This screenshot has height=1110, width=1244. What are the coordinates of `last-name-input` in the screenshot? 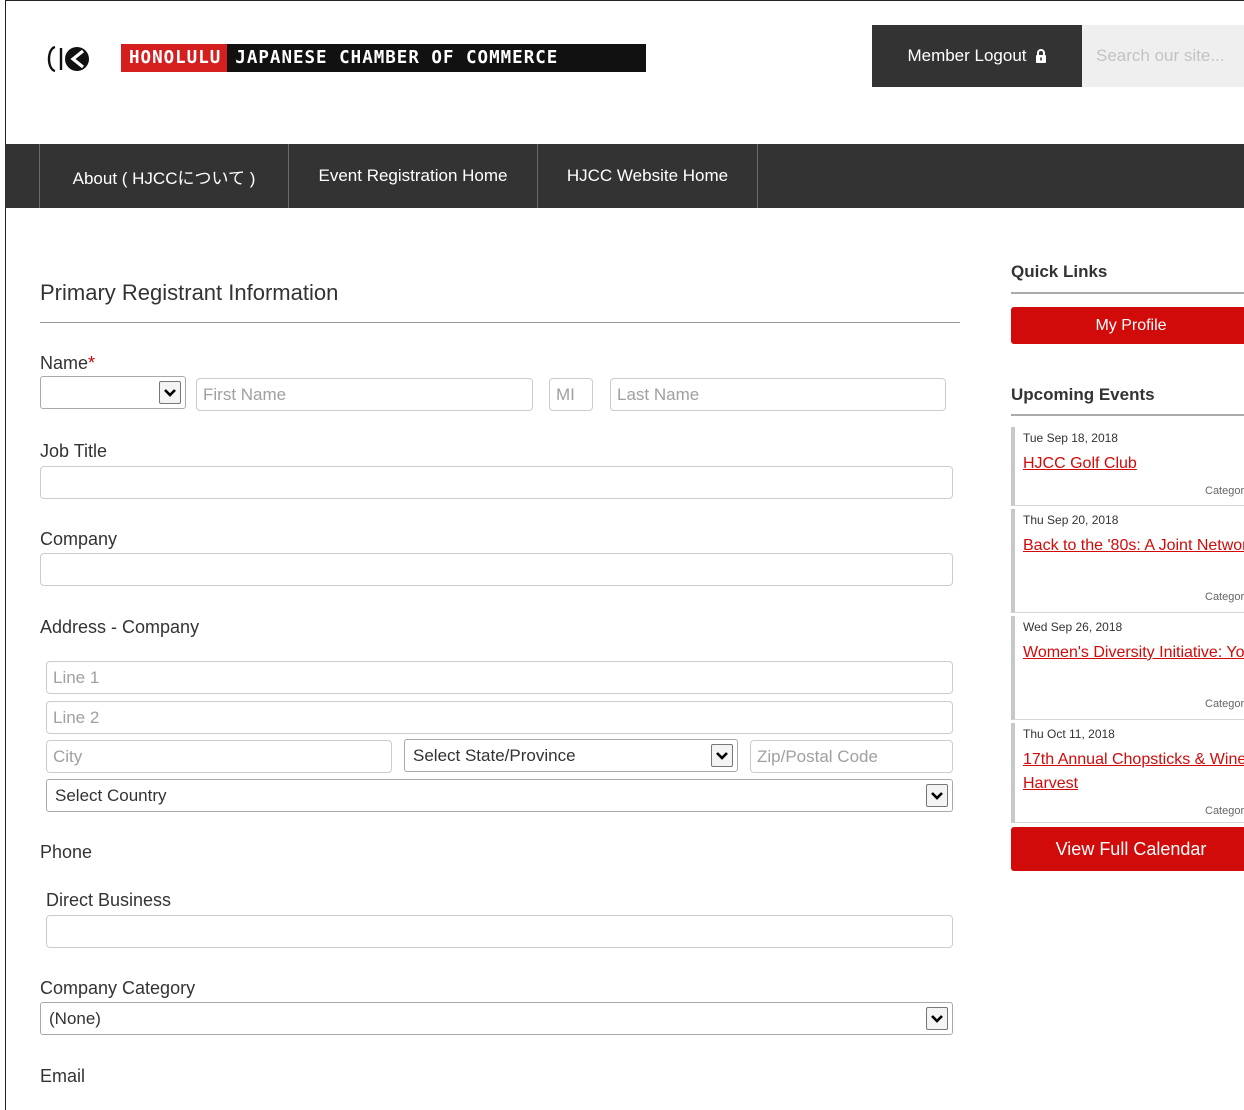 It's located at (778, 394).